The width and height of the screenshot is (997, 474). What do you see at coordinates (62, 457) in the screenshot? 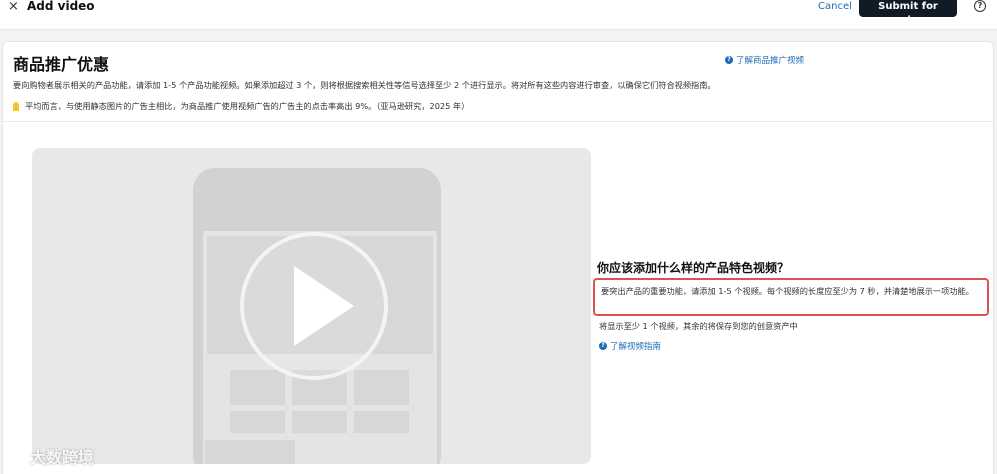
I see `watermark-text: 大数跨境` at bounding box center [62, 457].